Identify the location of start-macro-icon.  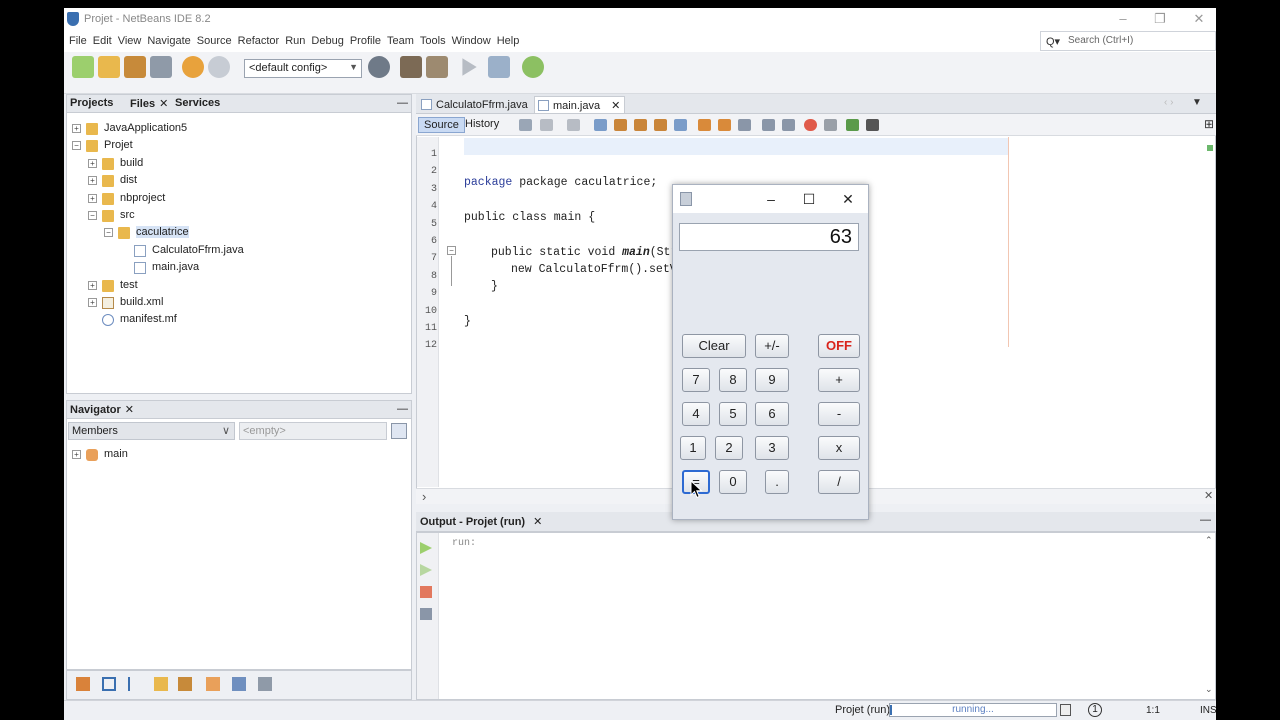
(810, 125).